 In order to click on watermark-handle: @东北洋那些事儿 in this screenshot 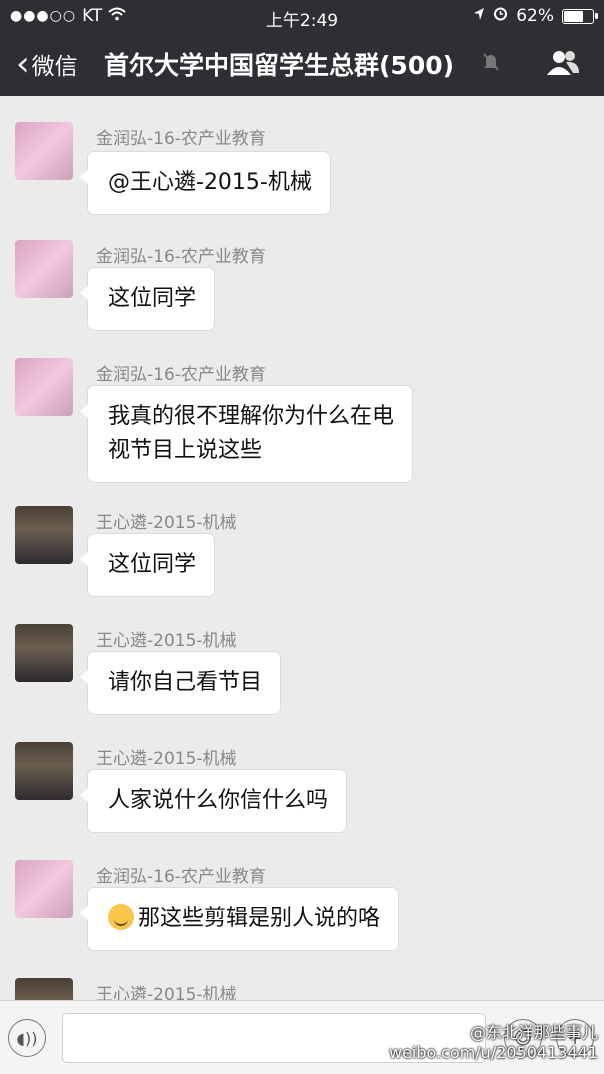, I will do `click(533, 1032)`.